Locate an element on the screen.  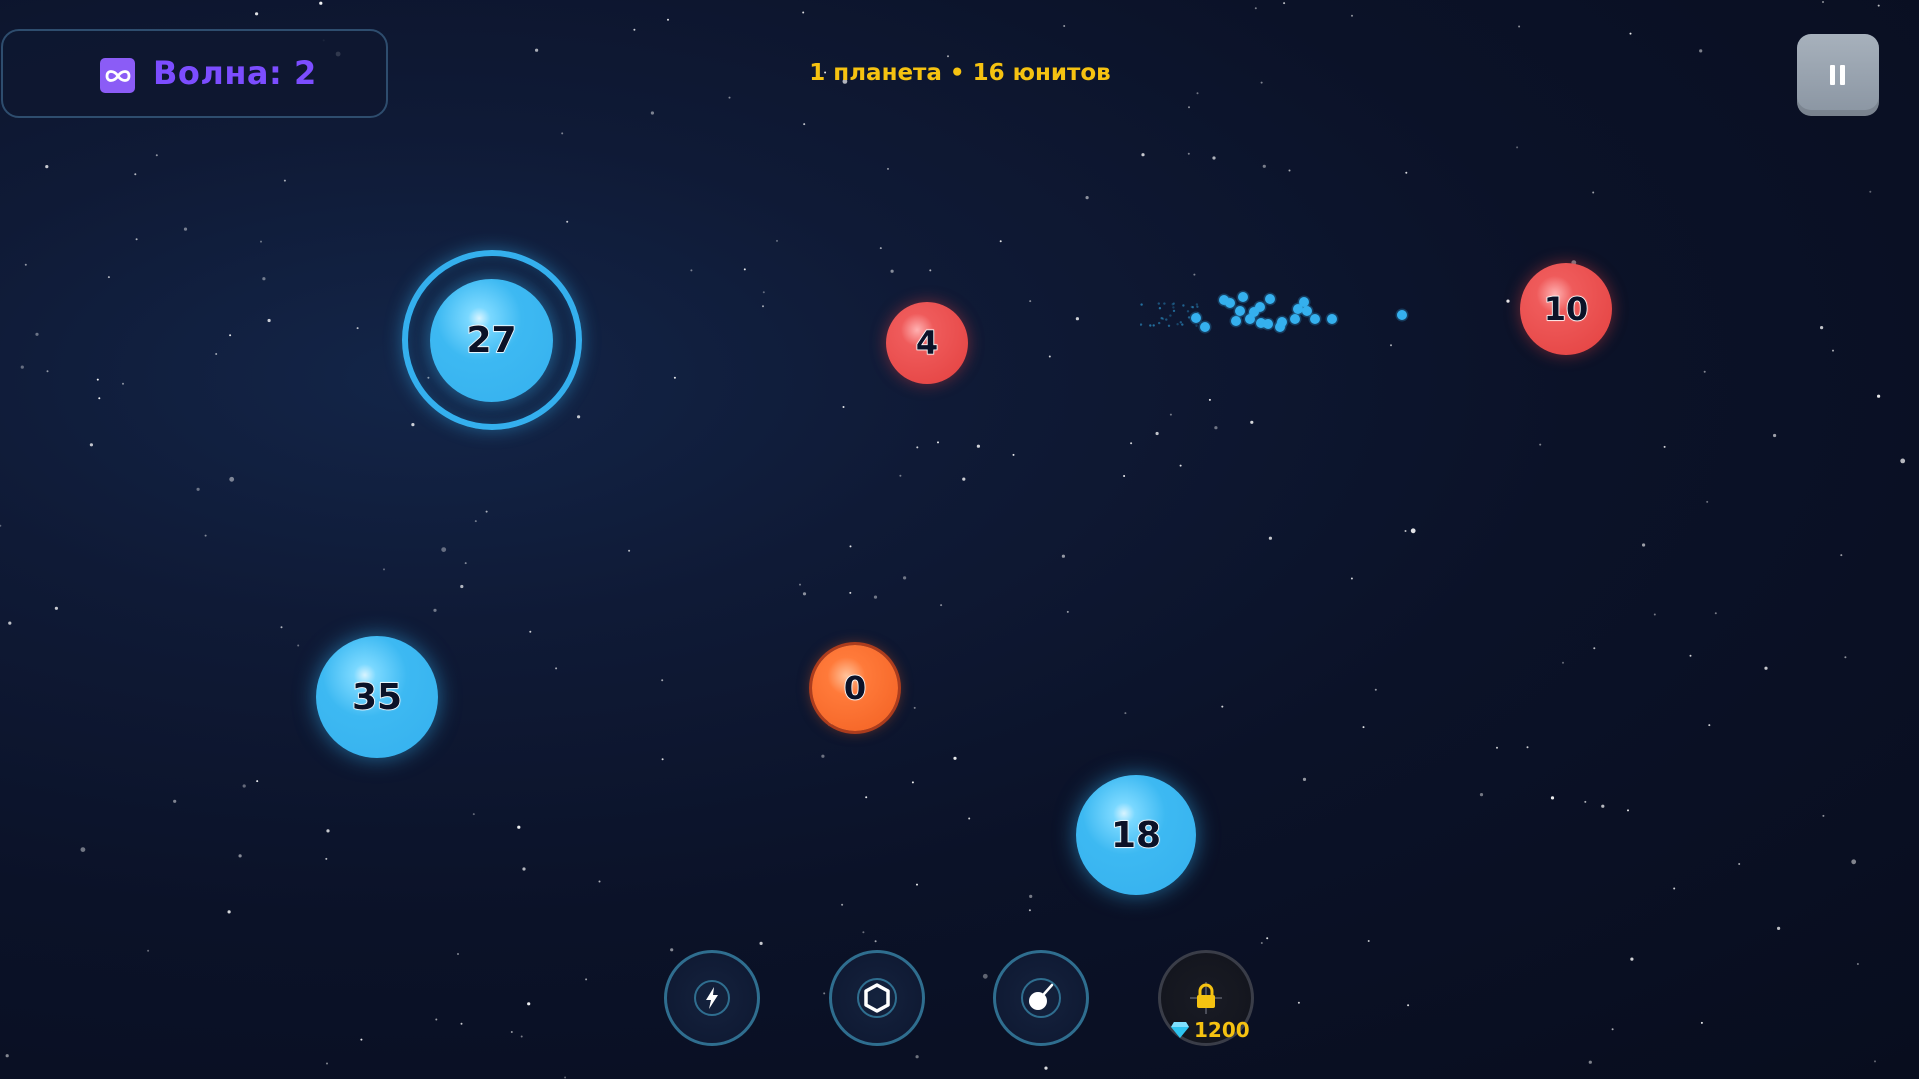
unit-fleet is located at coordinates (1274, 312).